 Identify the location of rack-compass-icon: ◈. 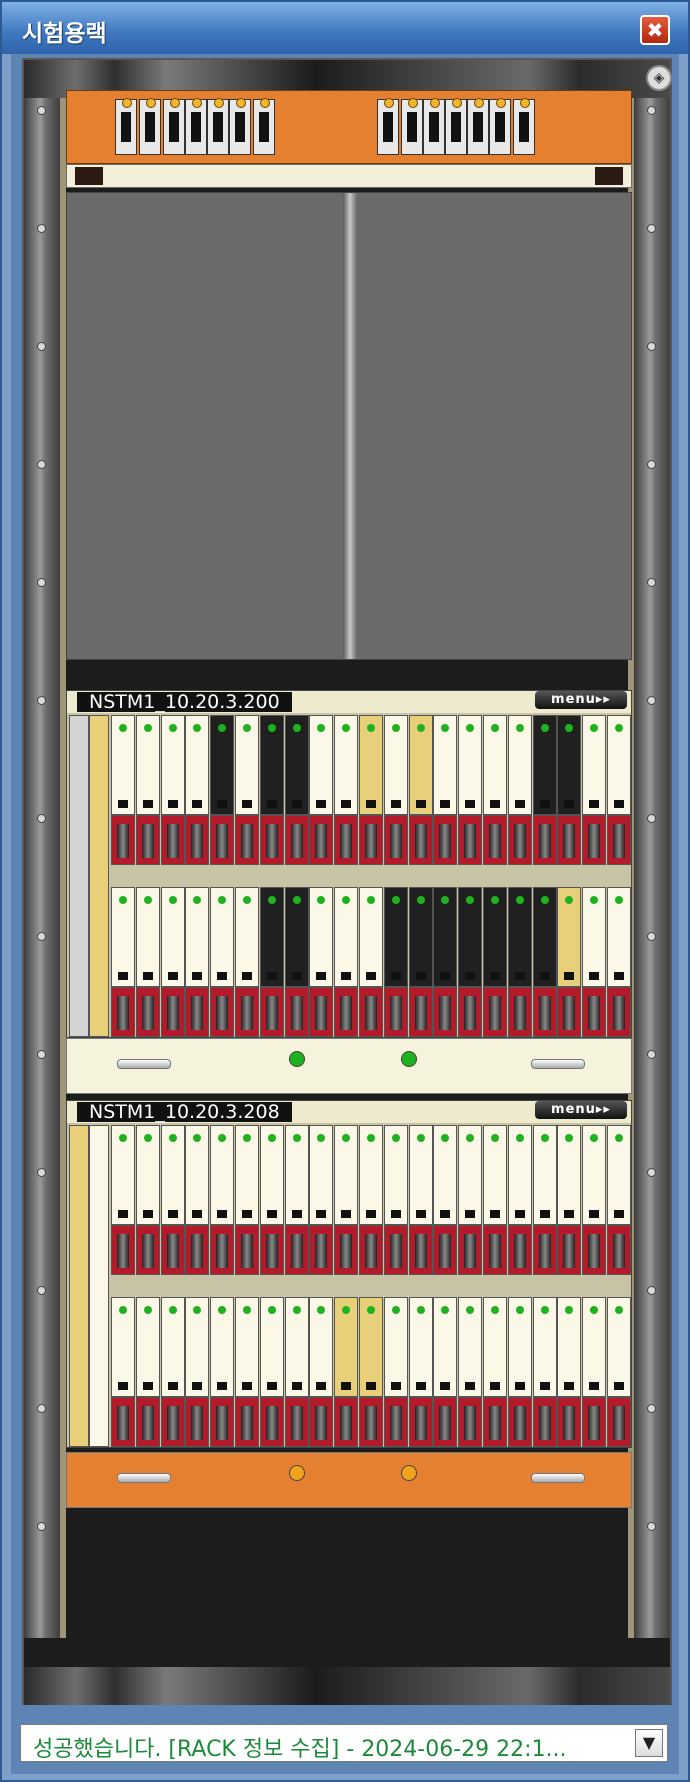
(659, 78).